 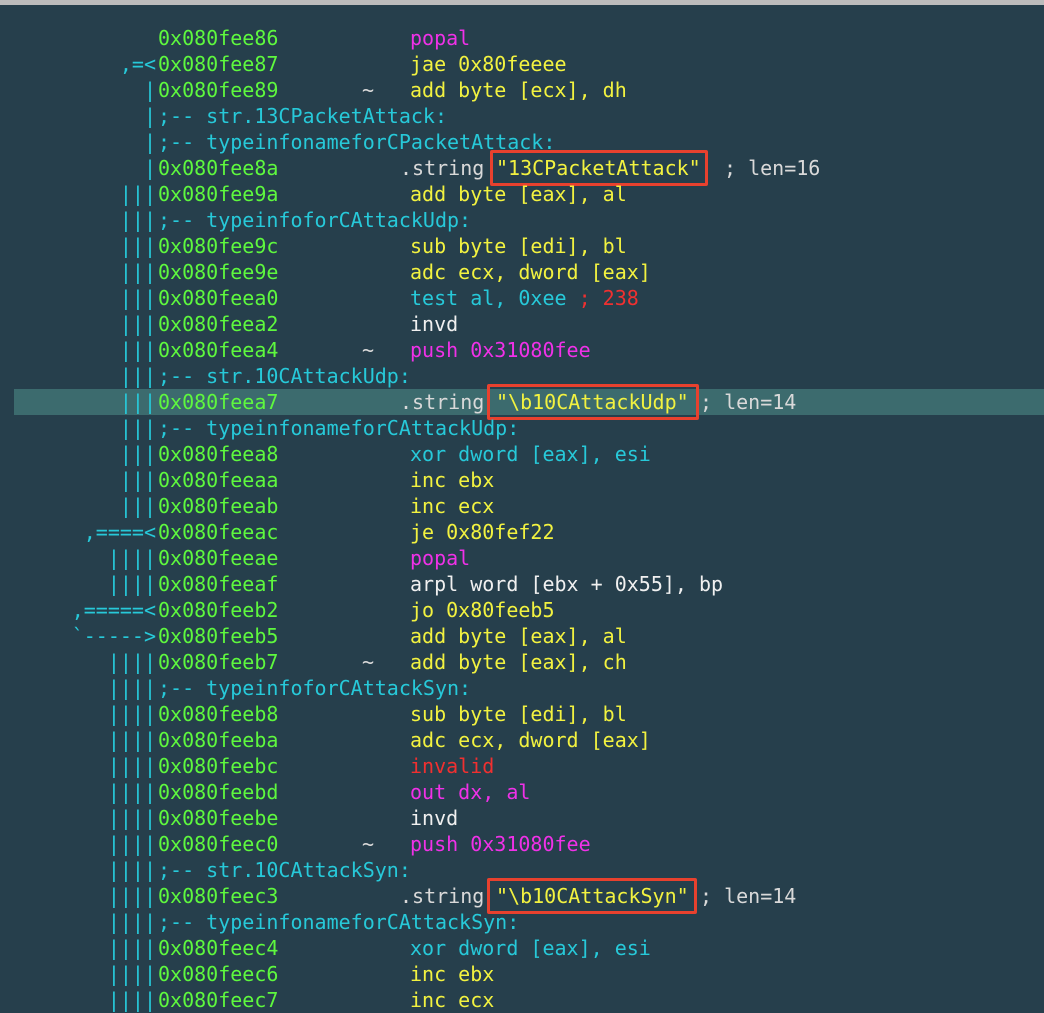 I want to click on listing-row: ||| 0x080feeab inc ecx, so click(x=522, y=506).